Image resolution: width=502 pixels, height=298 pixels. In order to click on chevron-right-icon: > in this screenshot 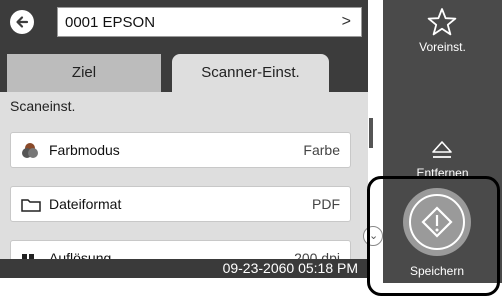, I will do `click(346, 21)`.